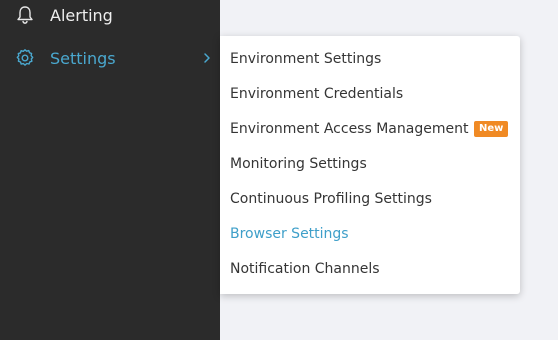  Describe the element at coordinates (370, 233) in the screenshot. I see `menu-item-browser-settings: Browser Settings` at that location.